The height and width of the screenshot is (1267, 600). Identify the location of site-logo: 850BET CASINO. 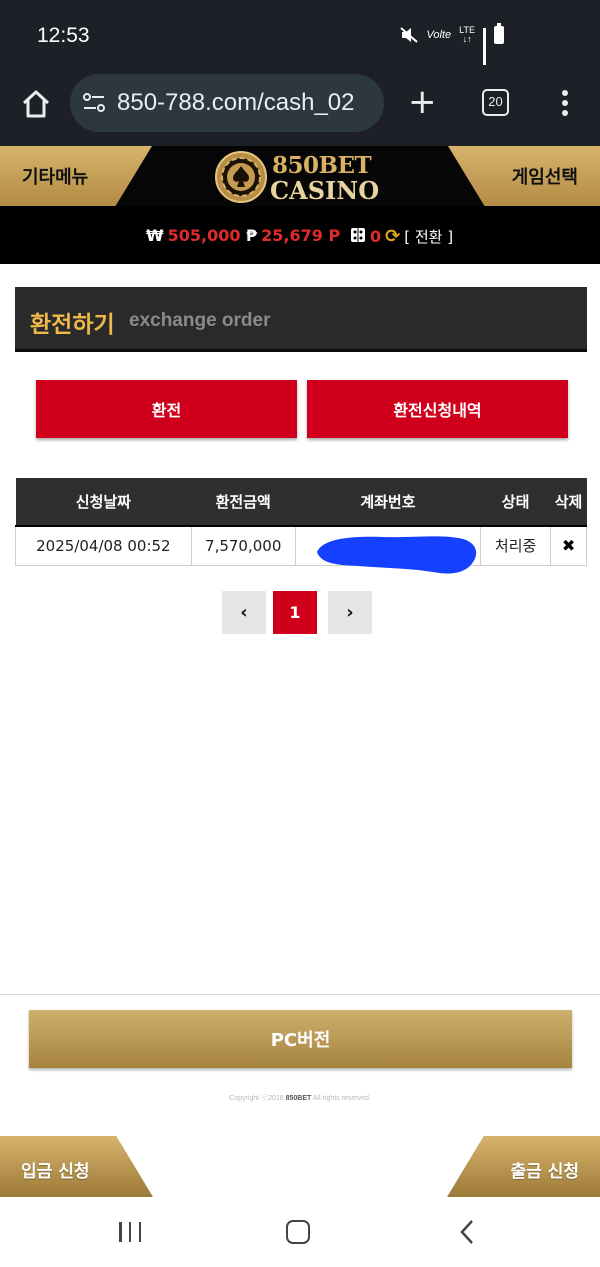
(302, 177).